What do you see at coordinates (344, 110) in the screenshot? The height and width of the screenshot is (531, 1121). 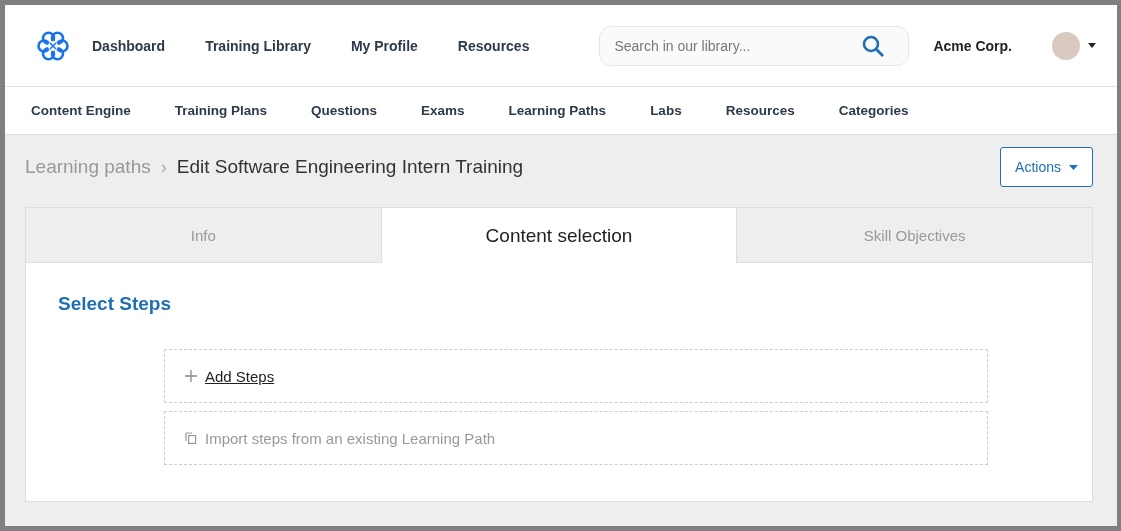 I see `subnav-link: Questions` at bounding box center [344, 110].